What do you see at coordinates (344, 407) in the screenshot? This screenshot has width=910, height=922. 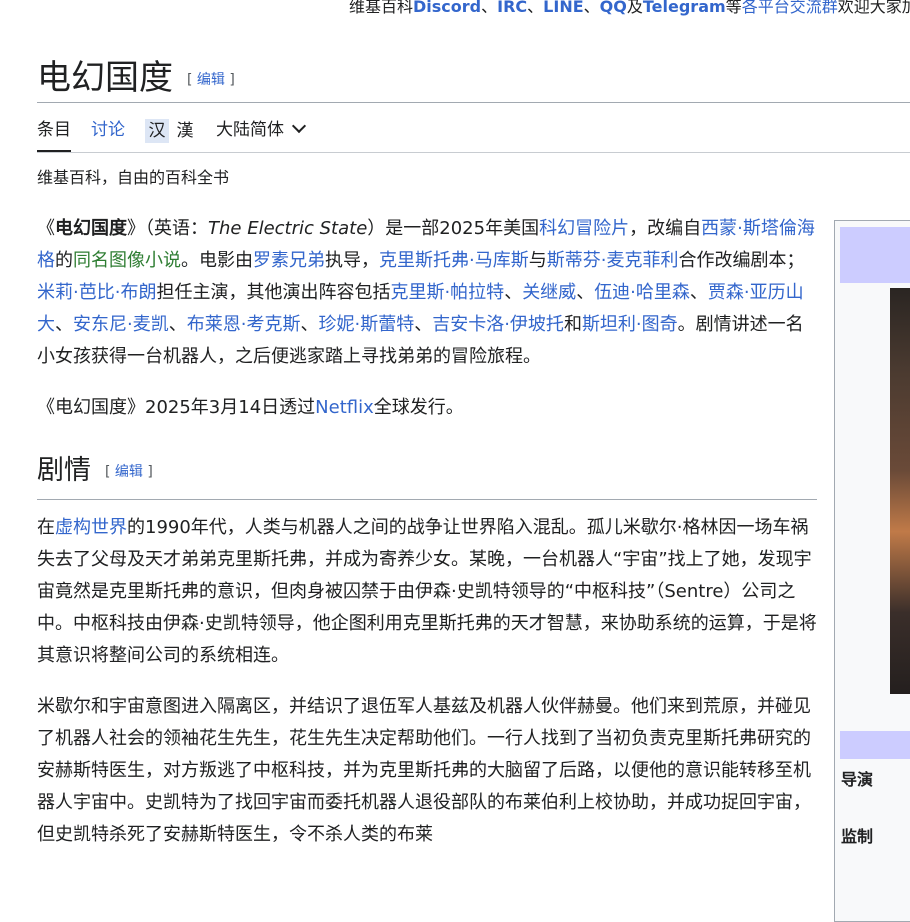 I see `netflix-link: Netflix` at bounding box center [344, 407].